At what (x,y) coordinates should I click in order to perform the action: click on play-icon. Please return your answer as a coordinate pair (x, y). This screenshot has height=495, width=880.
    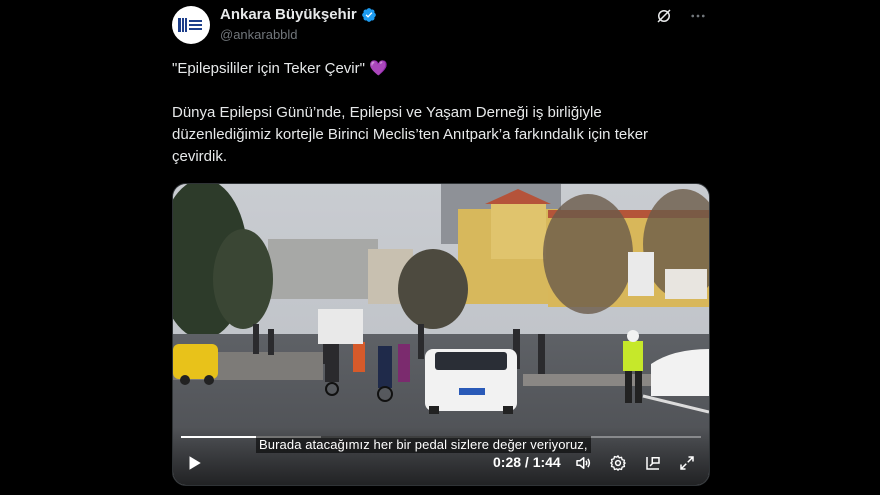
    Looking at the image, I should click on (194, 463).